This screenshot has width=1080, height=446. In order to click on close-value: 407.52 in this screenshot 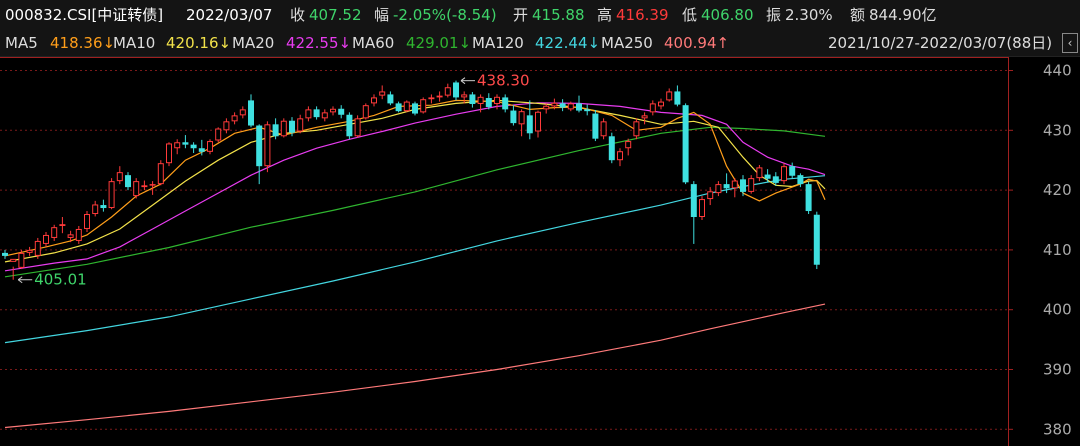, I will do `click(335, 15)`.